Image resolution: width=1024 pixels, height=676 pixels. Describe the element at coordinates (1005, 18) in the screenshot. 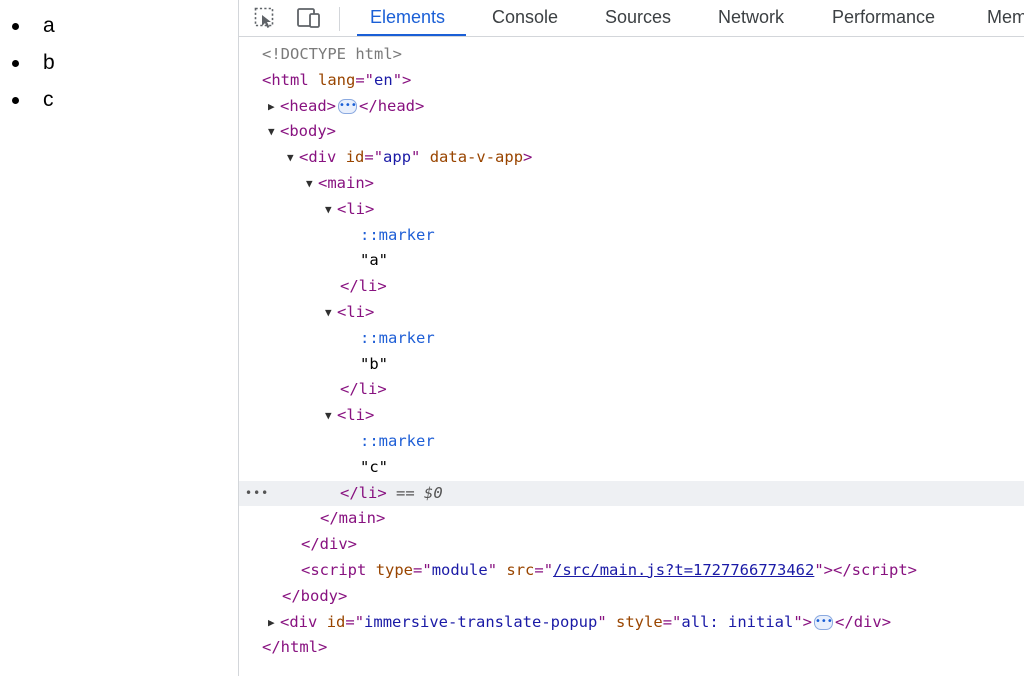

I see `tab-memory: Mem` at that location.